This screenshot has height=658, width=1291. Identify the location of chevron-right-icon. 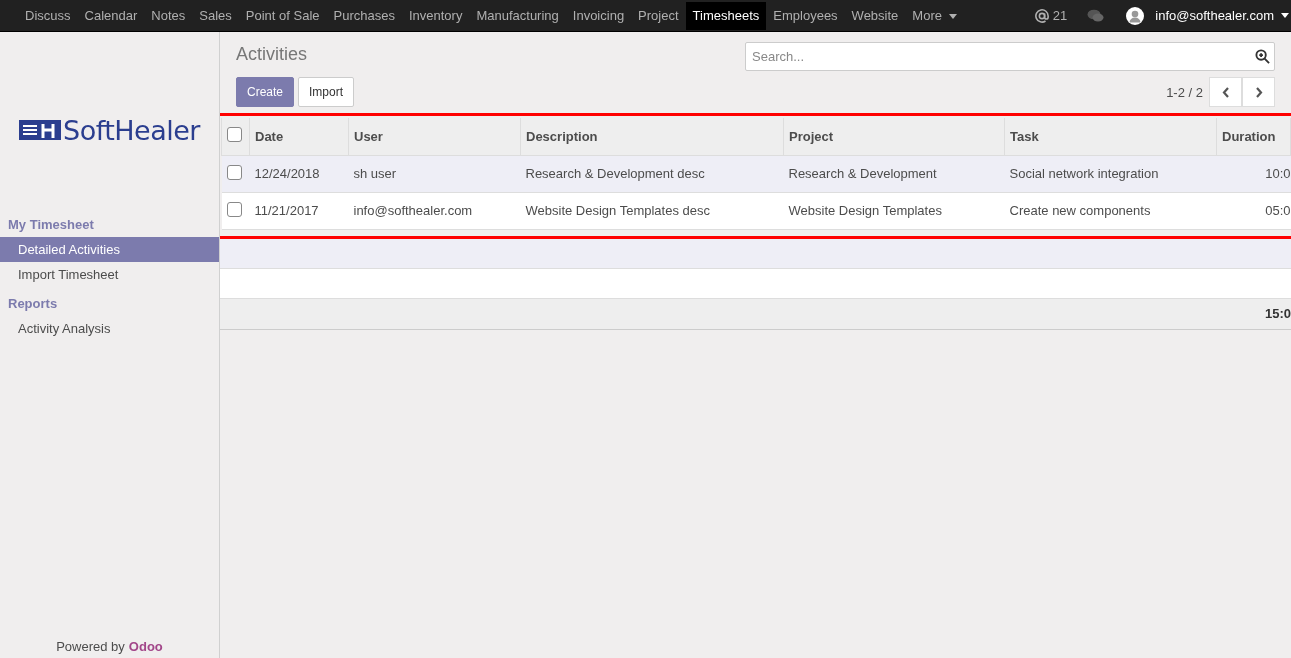
(1258, 92).